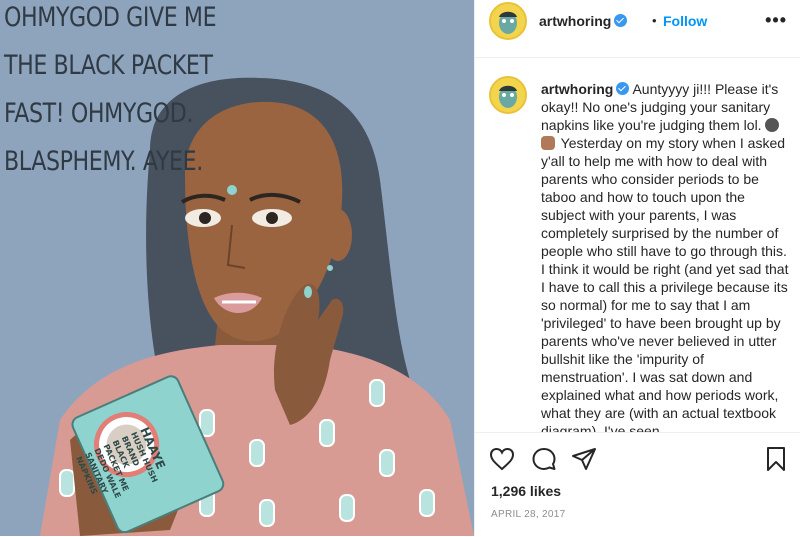  I want to click on artwork-caption-line: FAST! OHMYGOD., so click(98, 113).